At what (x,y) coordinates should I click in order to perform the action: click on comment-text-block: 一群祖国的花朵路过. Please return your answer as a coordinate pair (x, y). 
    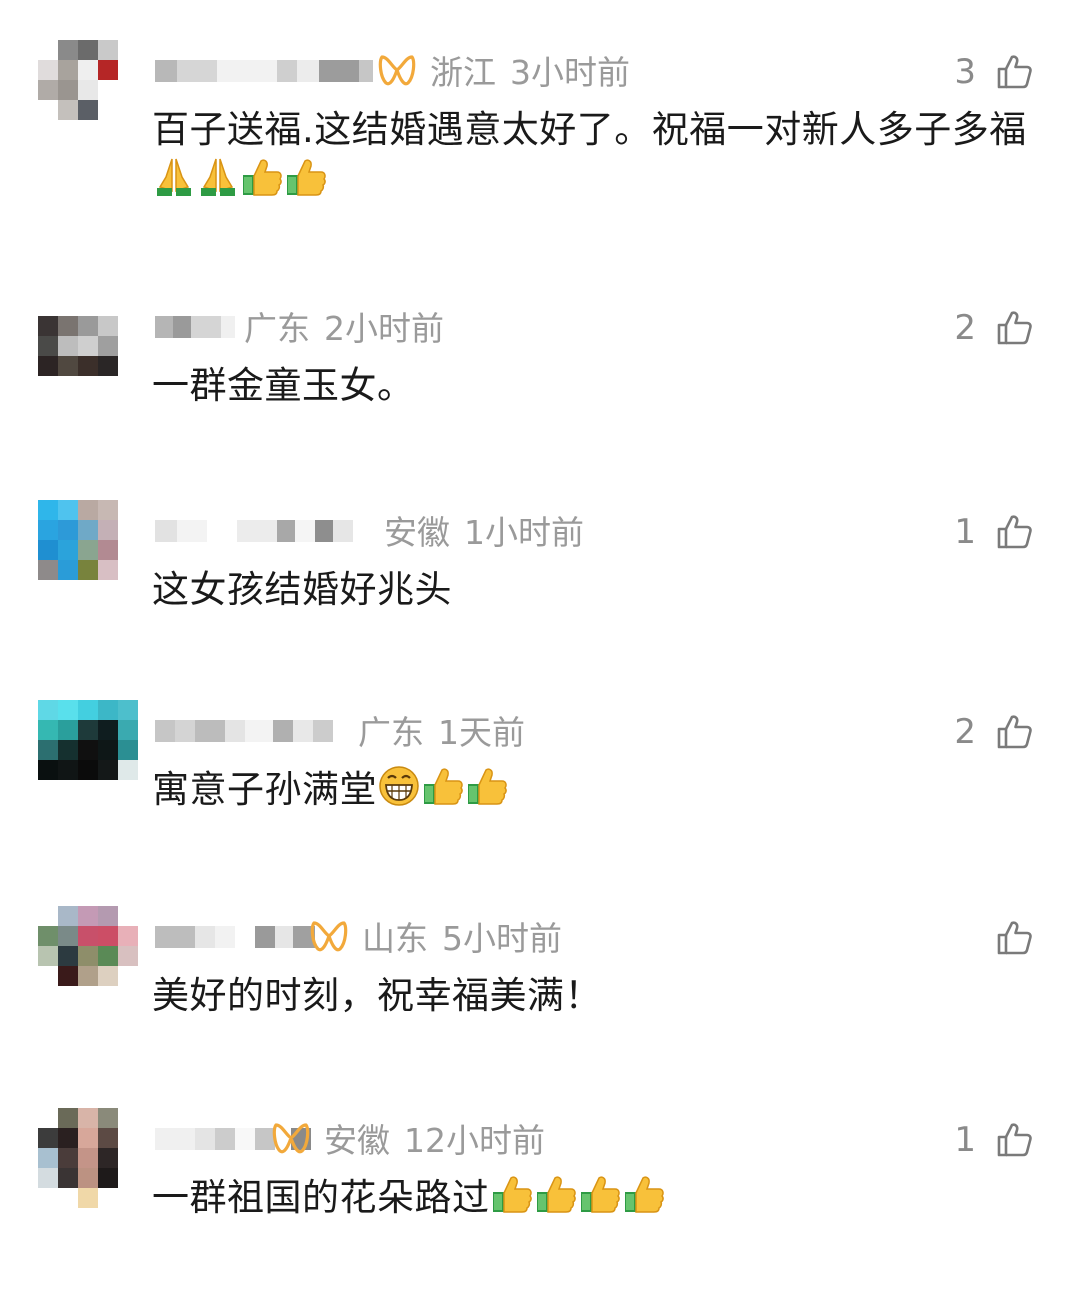
    Looking at the image, I should click on (597, 1197).